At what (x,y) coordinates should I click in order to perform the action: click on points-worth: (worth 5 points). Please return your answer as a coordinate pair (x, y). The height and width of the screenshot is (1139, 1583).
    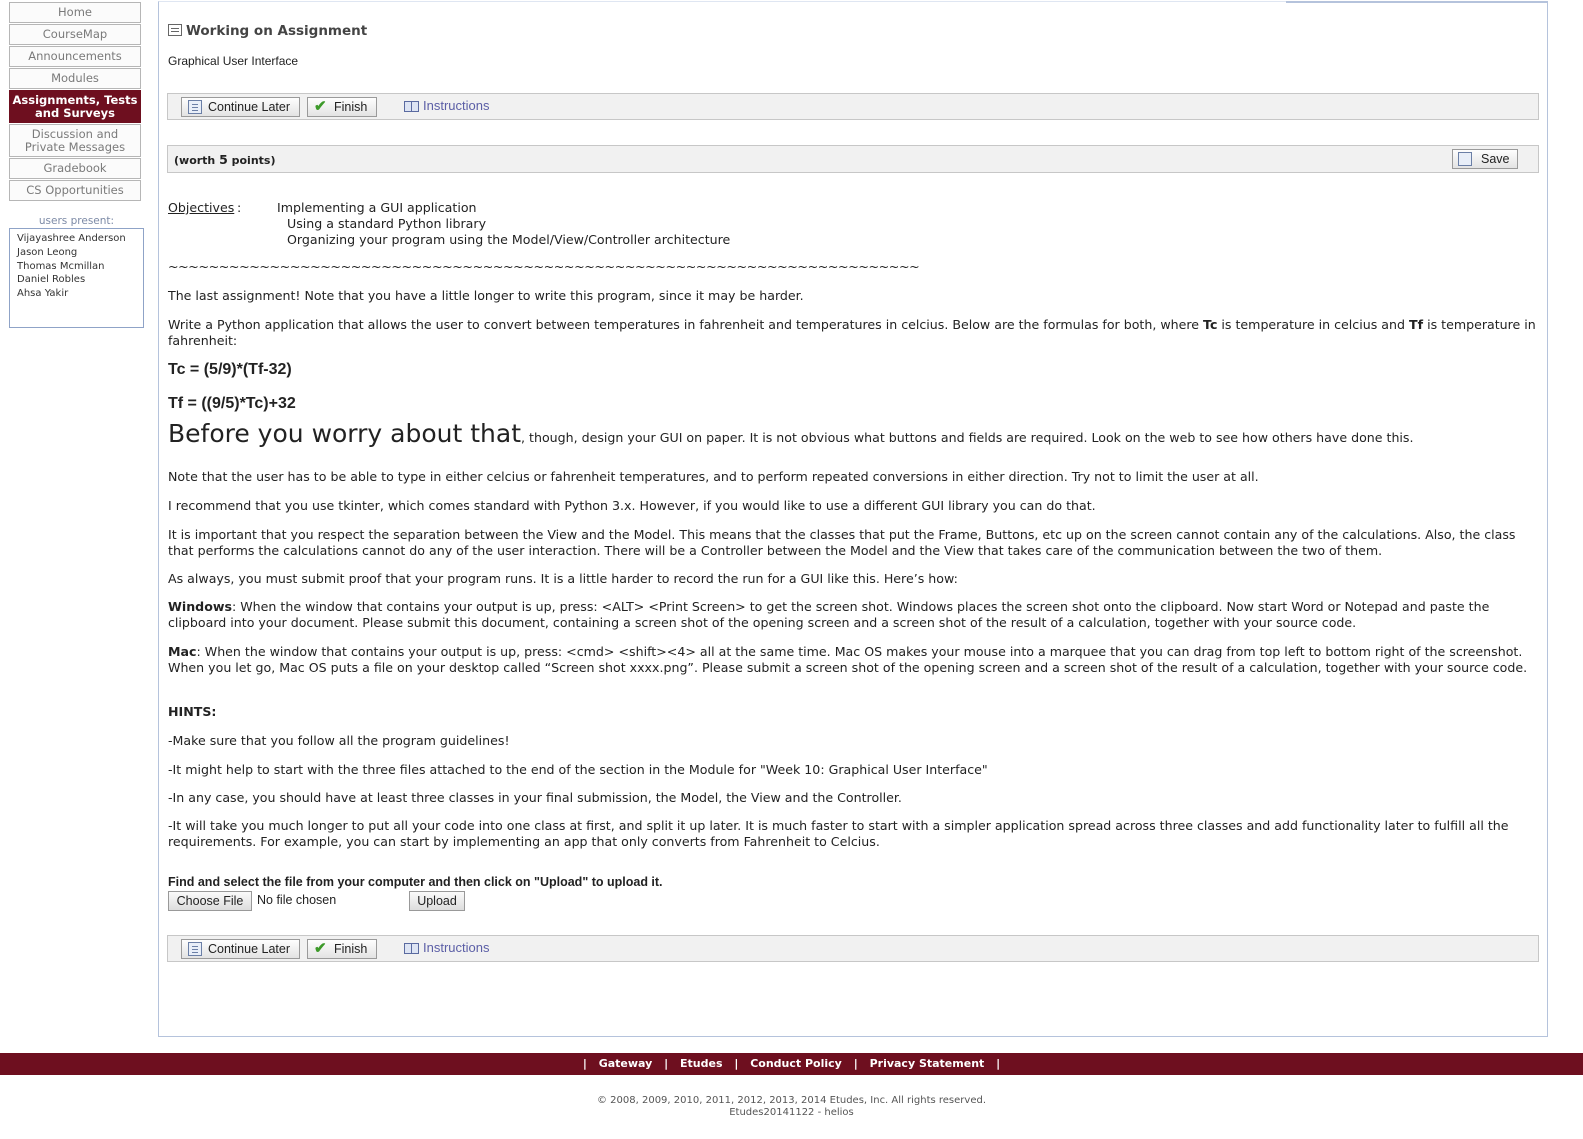
    Looking at the image, I should click on (225, 159).